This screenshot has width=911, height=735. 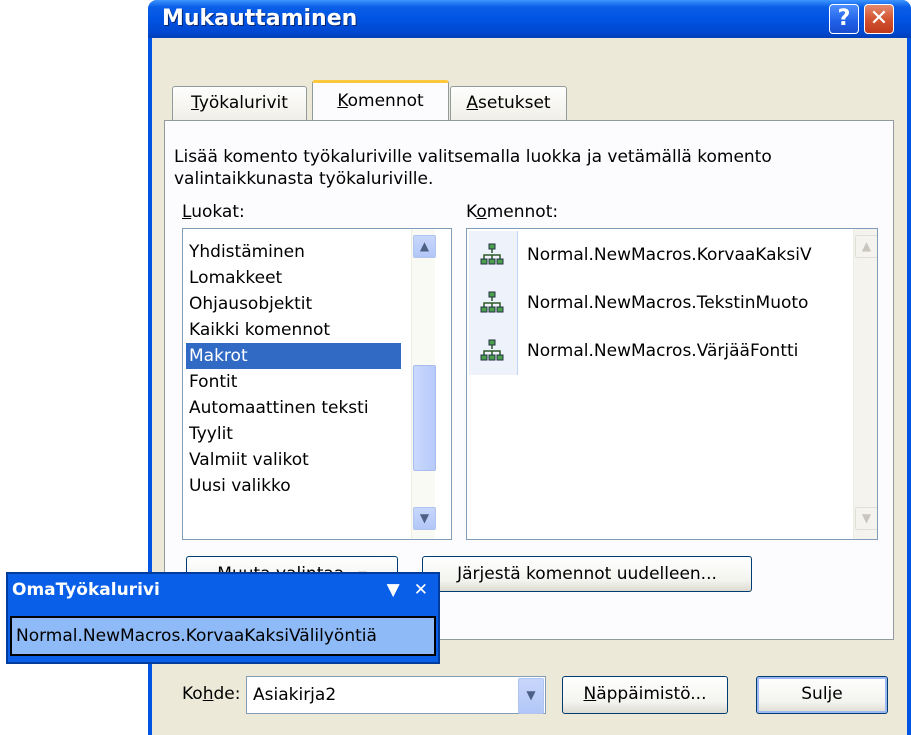 I want to click on command-label: Normal.NewMacros.TekstinMuoto, so click(x=668, y=303).